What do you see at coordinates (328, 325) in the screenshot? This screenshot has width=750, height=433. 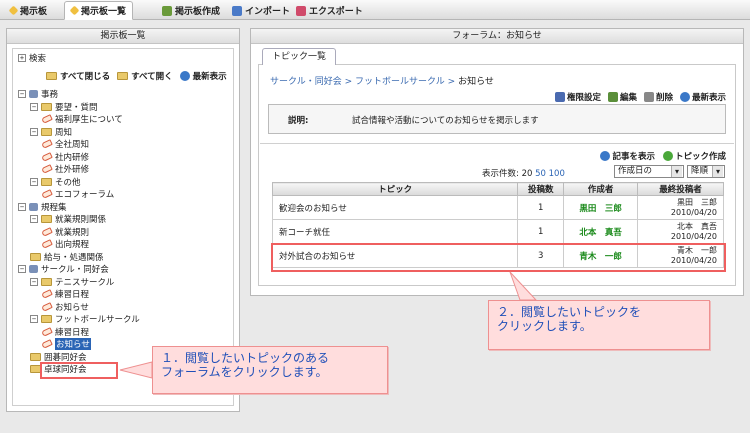 I see `callout-pointers` at bounding box center [328, 325].